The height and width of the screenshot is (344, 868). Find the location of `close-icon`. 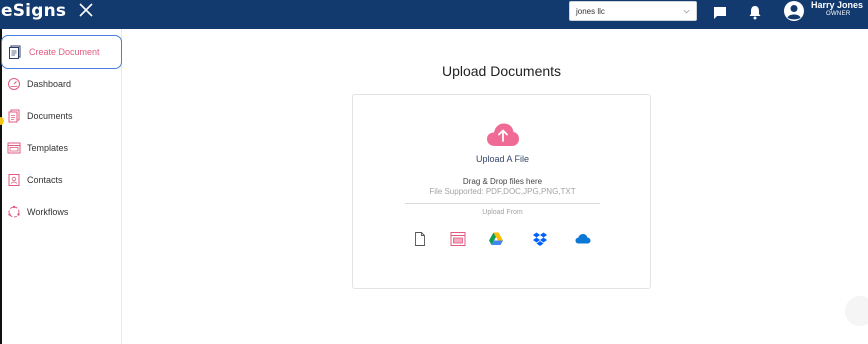

close-icon is located at coordinates (86, 11).